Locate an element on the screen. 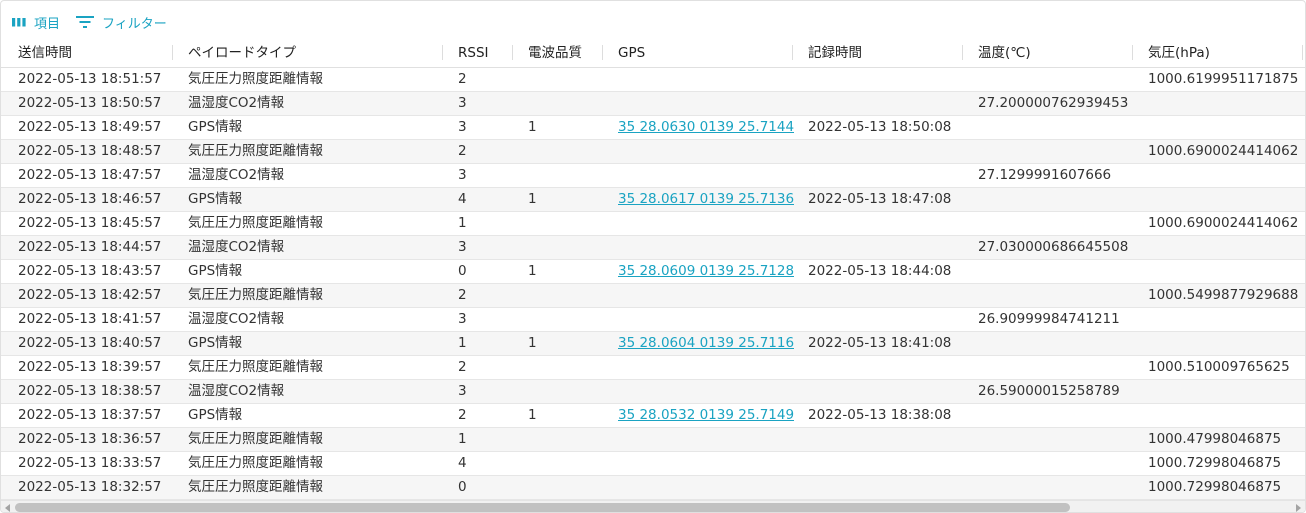 The image size is (1306, 513). column-header-temperature: 温度(℃) is located at coordinates (1004, 54).